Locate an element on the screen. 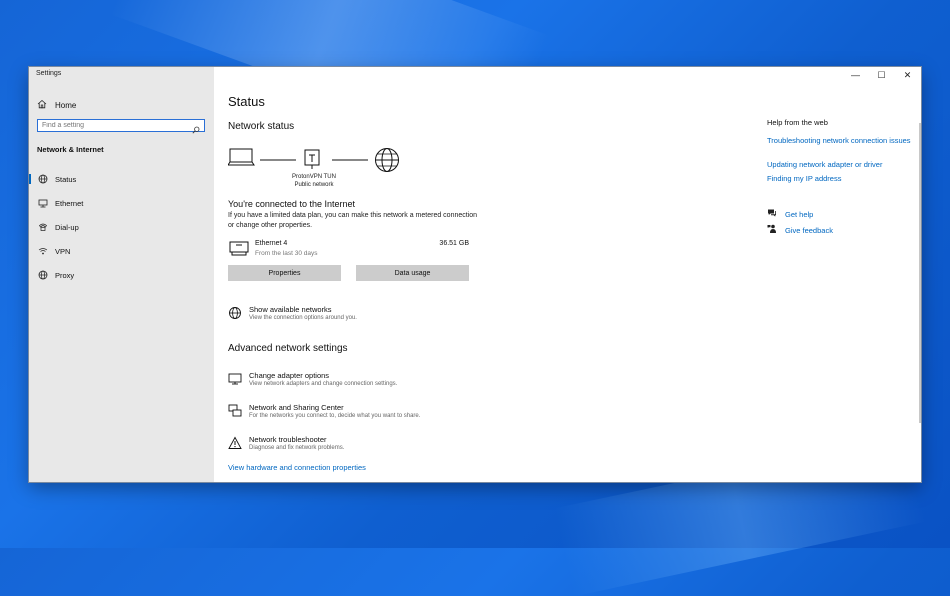 Image resolution: width=950 pixels, height=596 pixels. laptop-icon is located at coordinates (241, 157).